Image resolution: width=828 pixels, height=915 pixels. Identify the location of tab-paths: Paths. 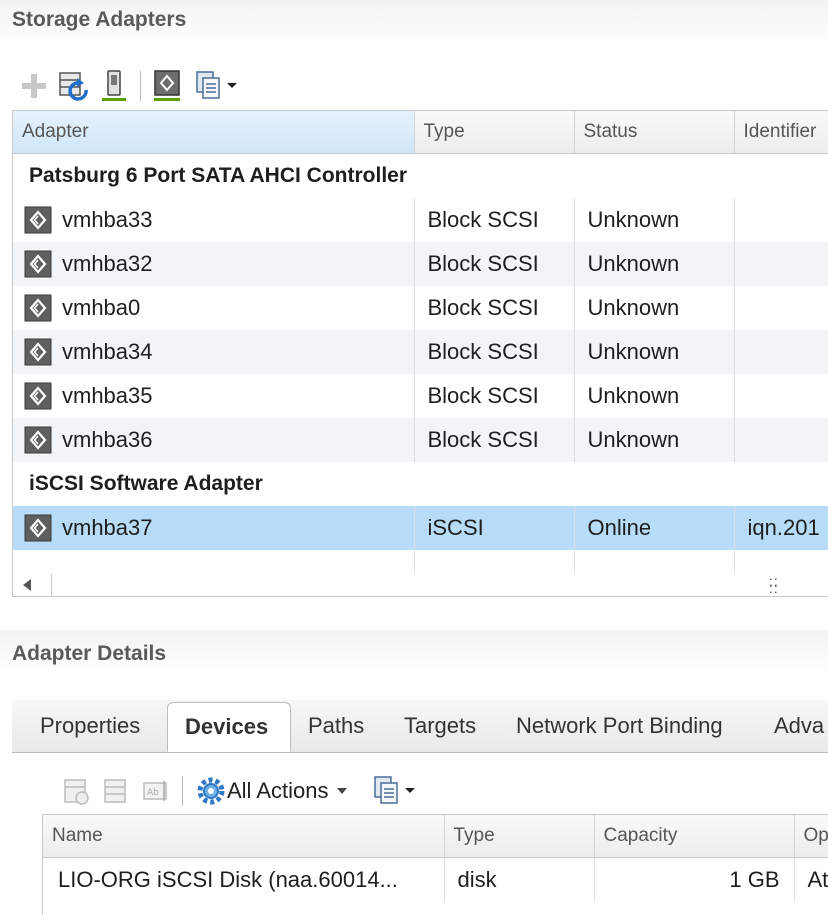
(336, 726).